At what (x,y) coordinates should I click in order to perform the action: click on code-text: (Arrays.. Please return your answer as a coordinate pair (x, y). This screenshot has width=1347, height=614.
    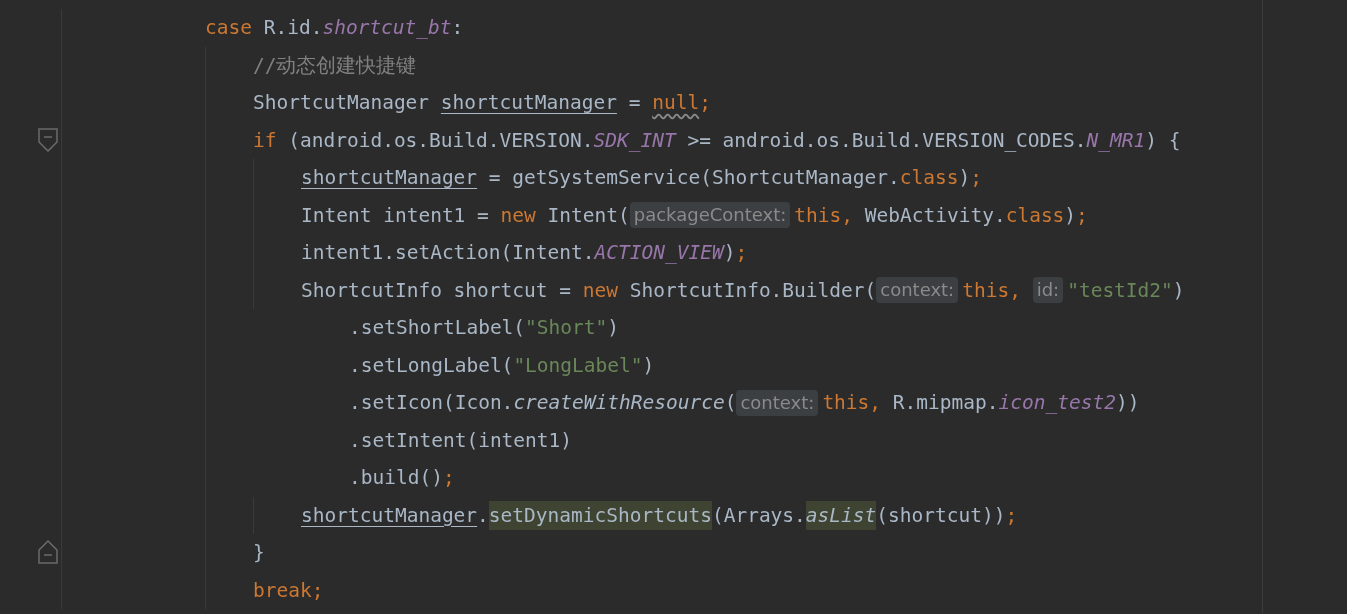
    Looking at the image, I should click on (758, 515).